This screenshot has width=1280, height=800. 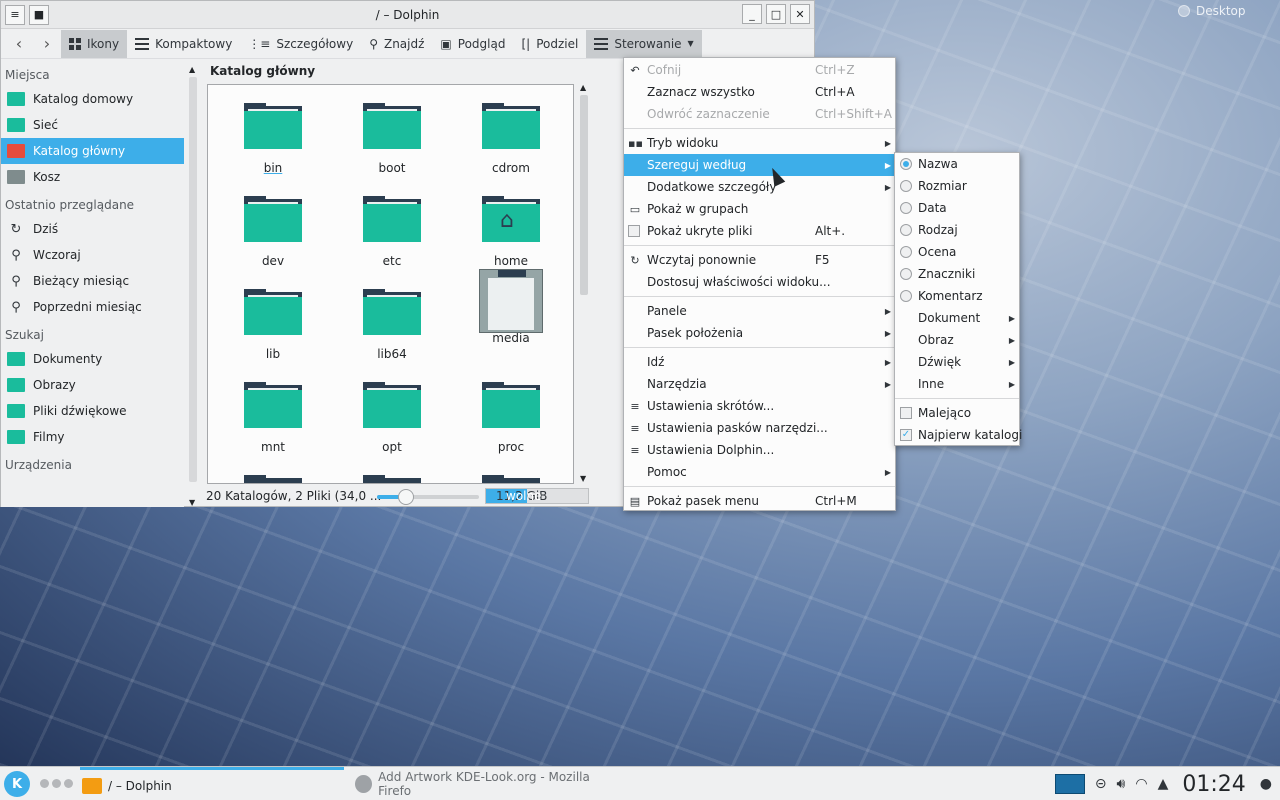 What do you see at coordinates (759, 143) in the screenshot?
I see `menu-view-mode: ▪▪ Tryb widoku ▶` at bounding box center [759, 143].